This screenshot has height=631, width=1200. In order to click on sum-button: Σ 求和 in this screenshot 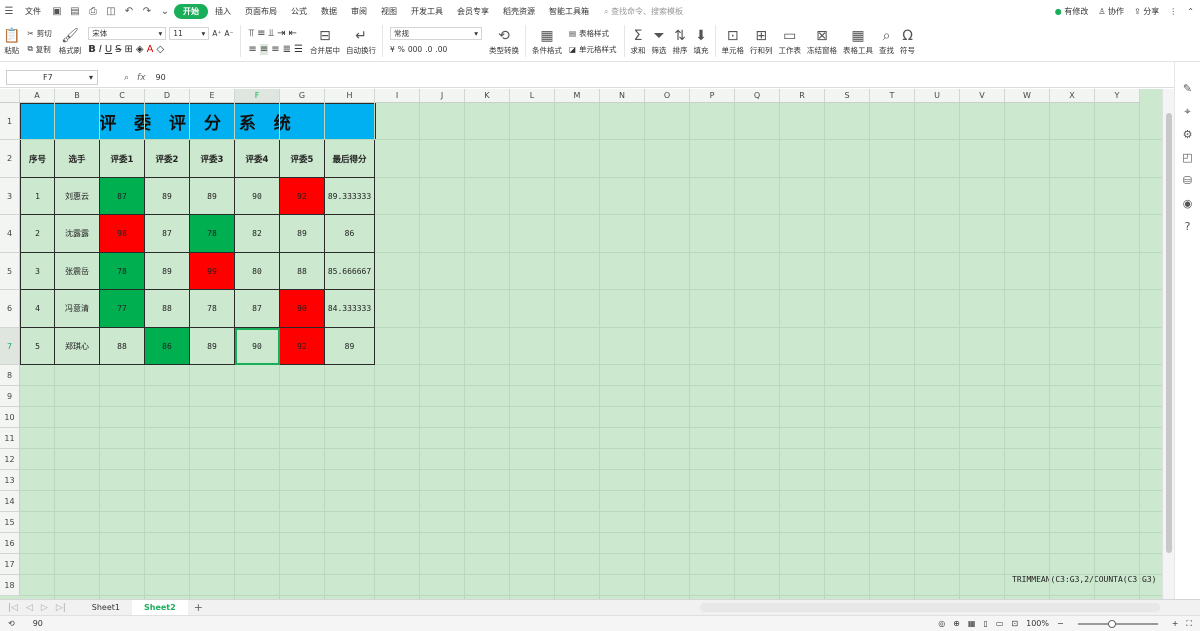, I will do `click(638, 41)`.